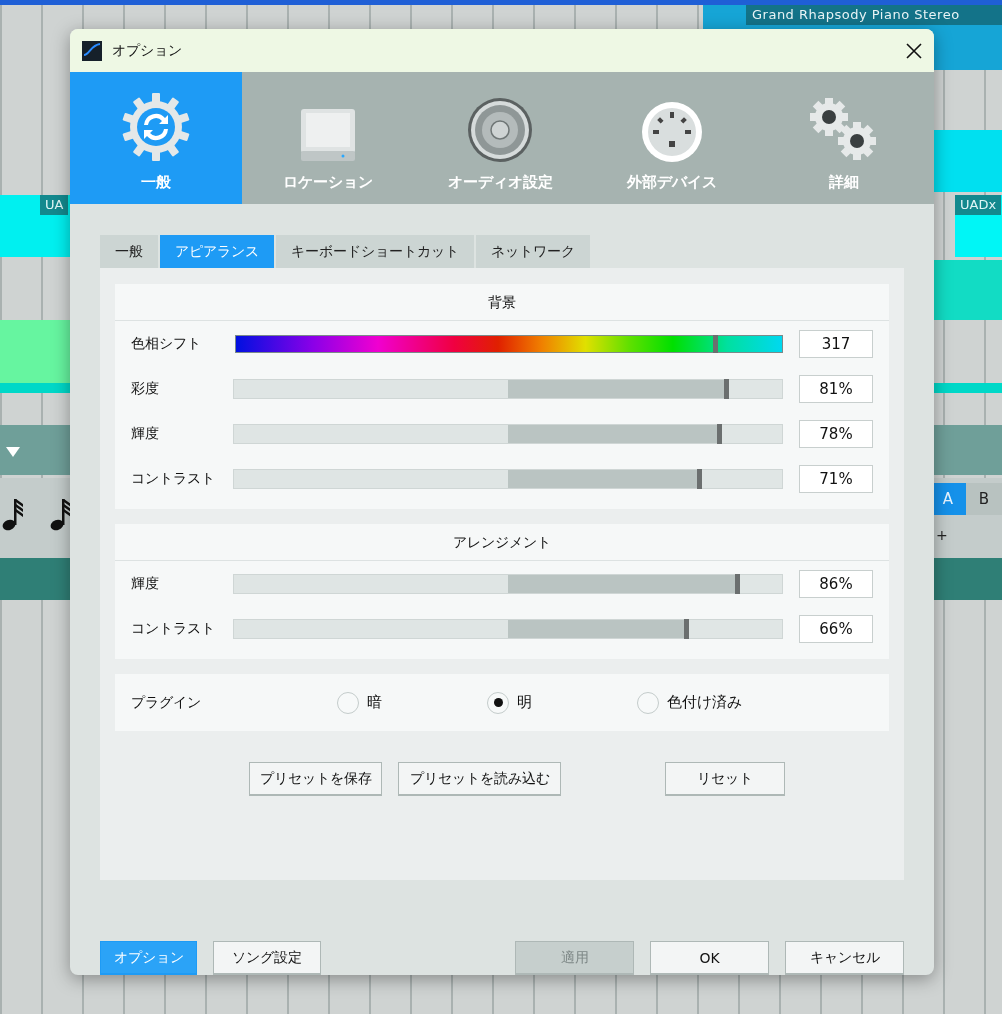  Describe the element at coordinates (709, 958) in the screenshot. I see `footer-button: OK` at that location.